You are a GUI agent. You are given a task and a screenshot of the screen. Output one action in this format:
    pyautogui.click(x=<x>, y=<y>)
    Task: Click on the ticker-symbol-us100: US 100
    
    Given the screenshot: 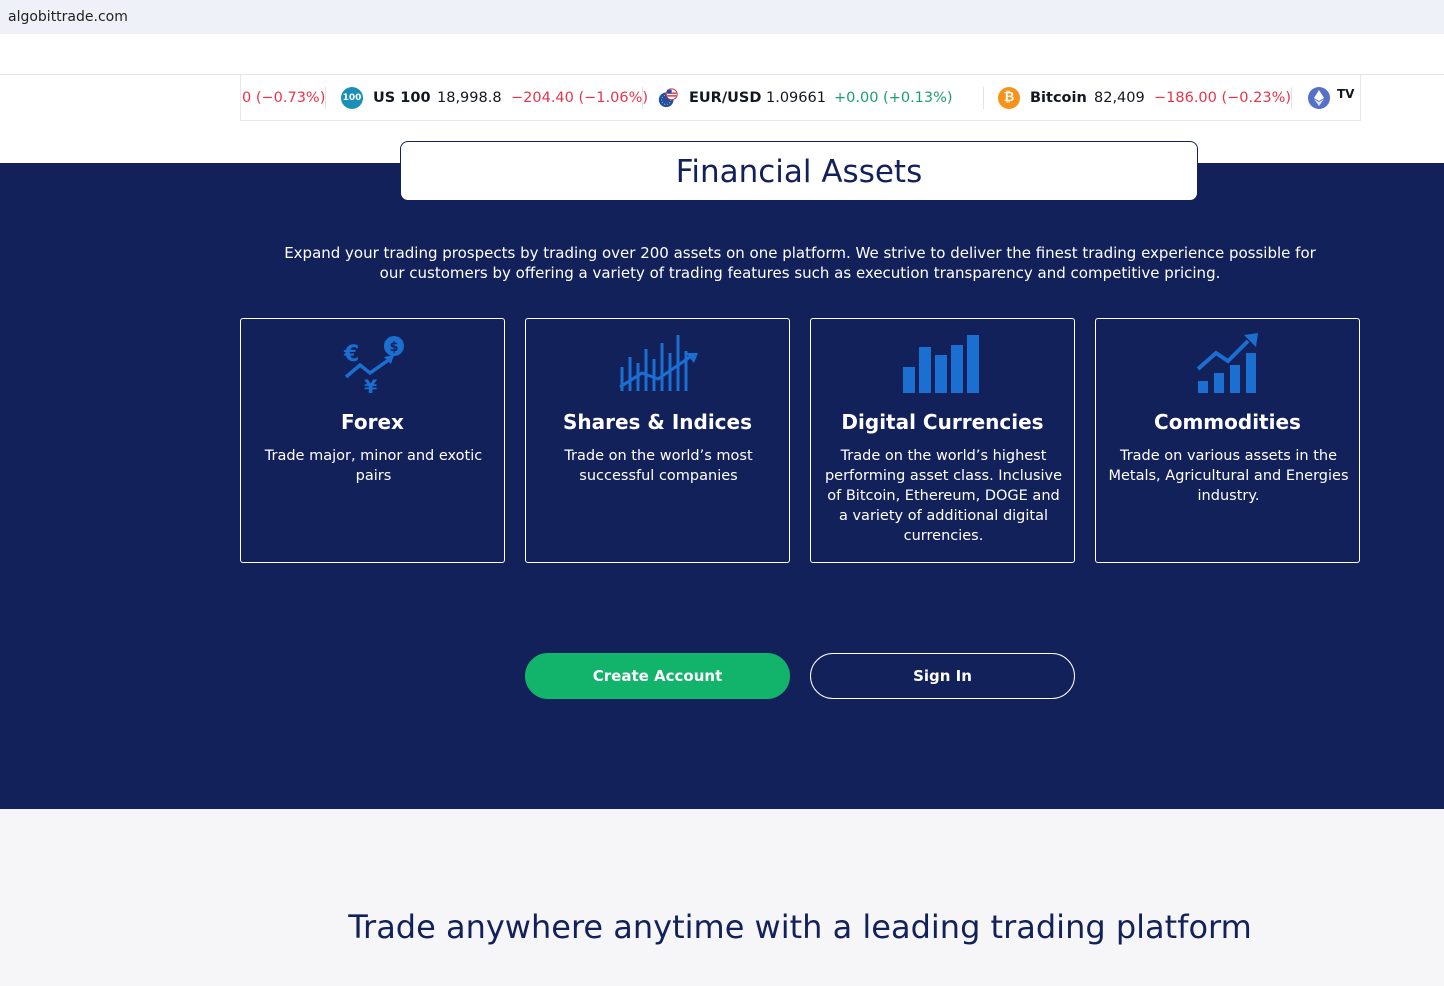 What is the action you would take?
    pyautogui.click(x=402, y=97)
    